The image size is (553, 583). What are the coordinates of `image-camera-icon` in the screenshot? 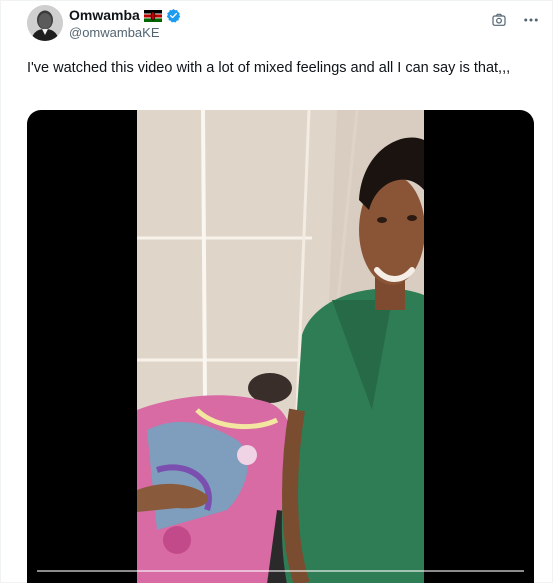 It's located at (499, 20).